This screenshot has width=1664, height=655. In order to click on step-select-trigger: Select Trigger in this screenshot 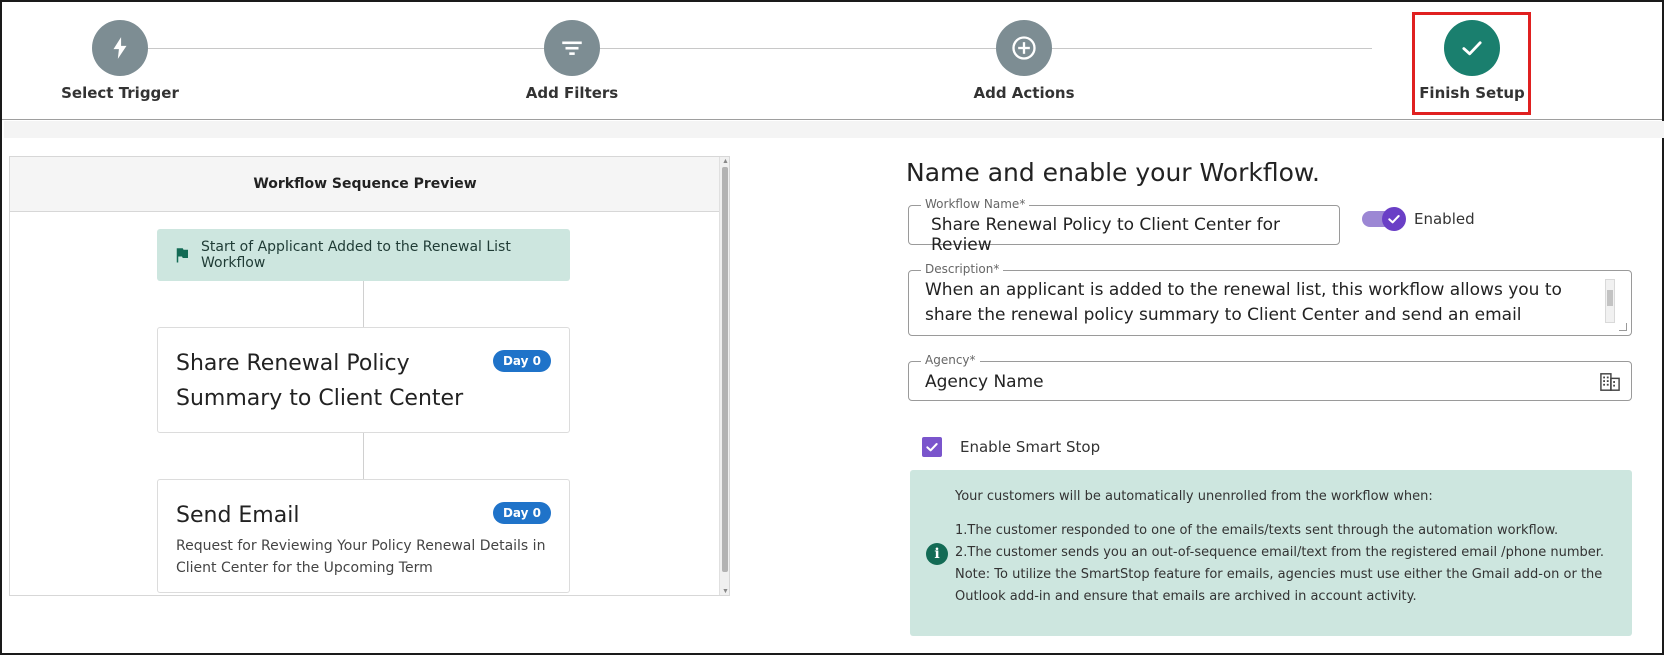, I will do `click(120, 61)`.